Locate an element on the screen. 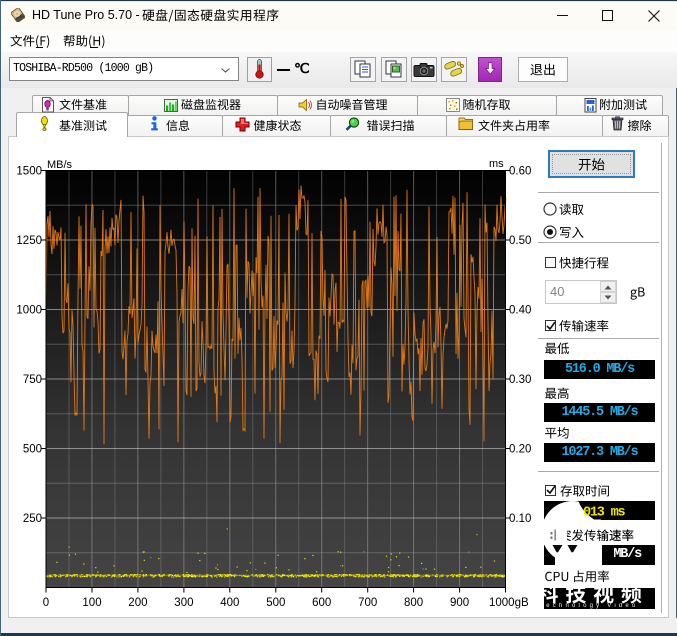  svg-text: 013 ms is located at coordinates (604, 513).